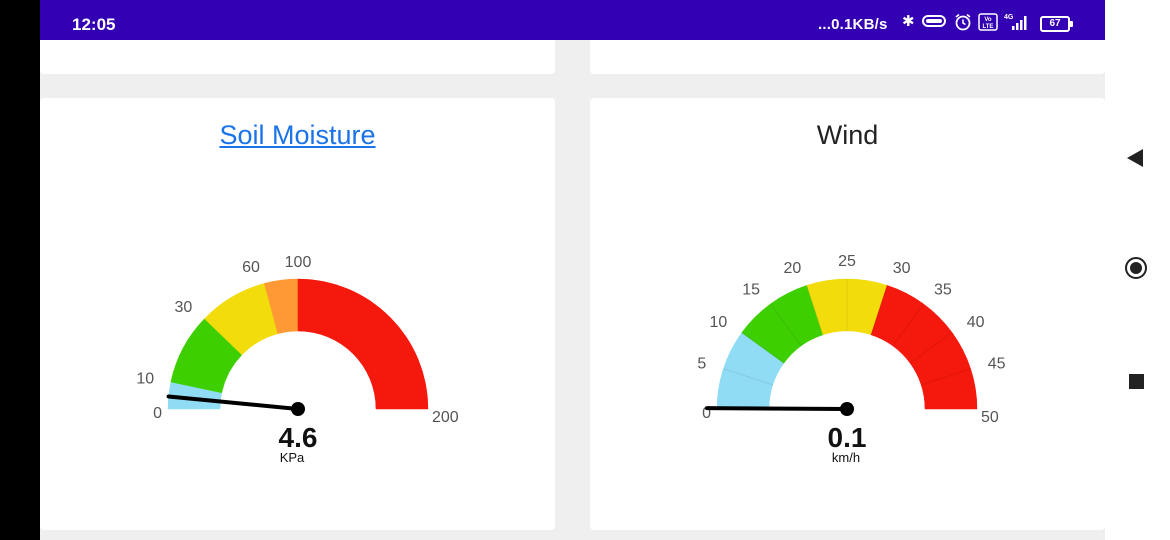  What do you see at coordinates (1009, 17) in the screenshot?
I see `svg-text: 4G` at bounding box center [1009, 17].